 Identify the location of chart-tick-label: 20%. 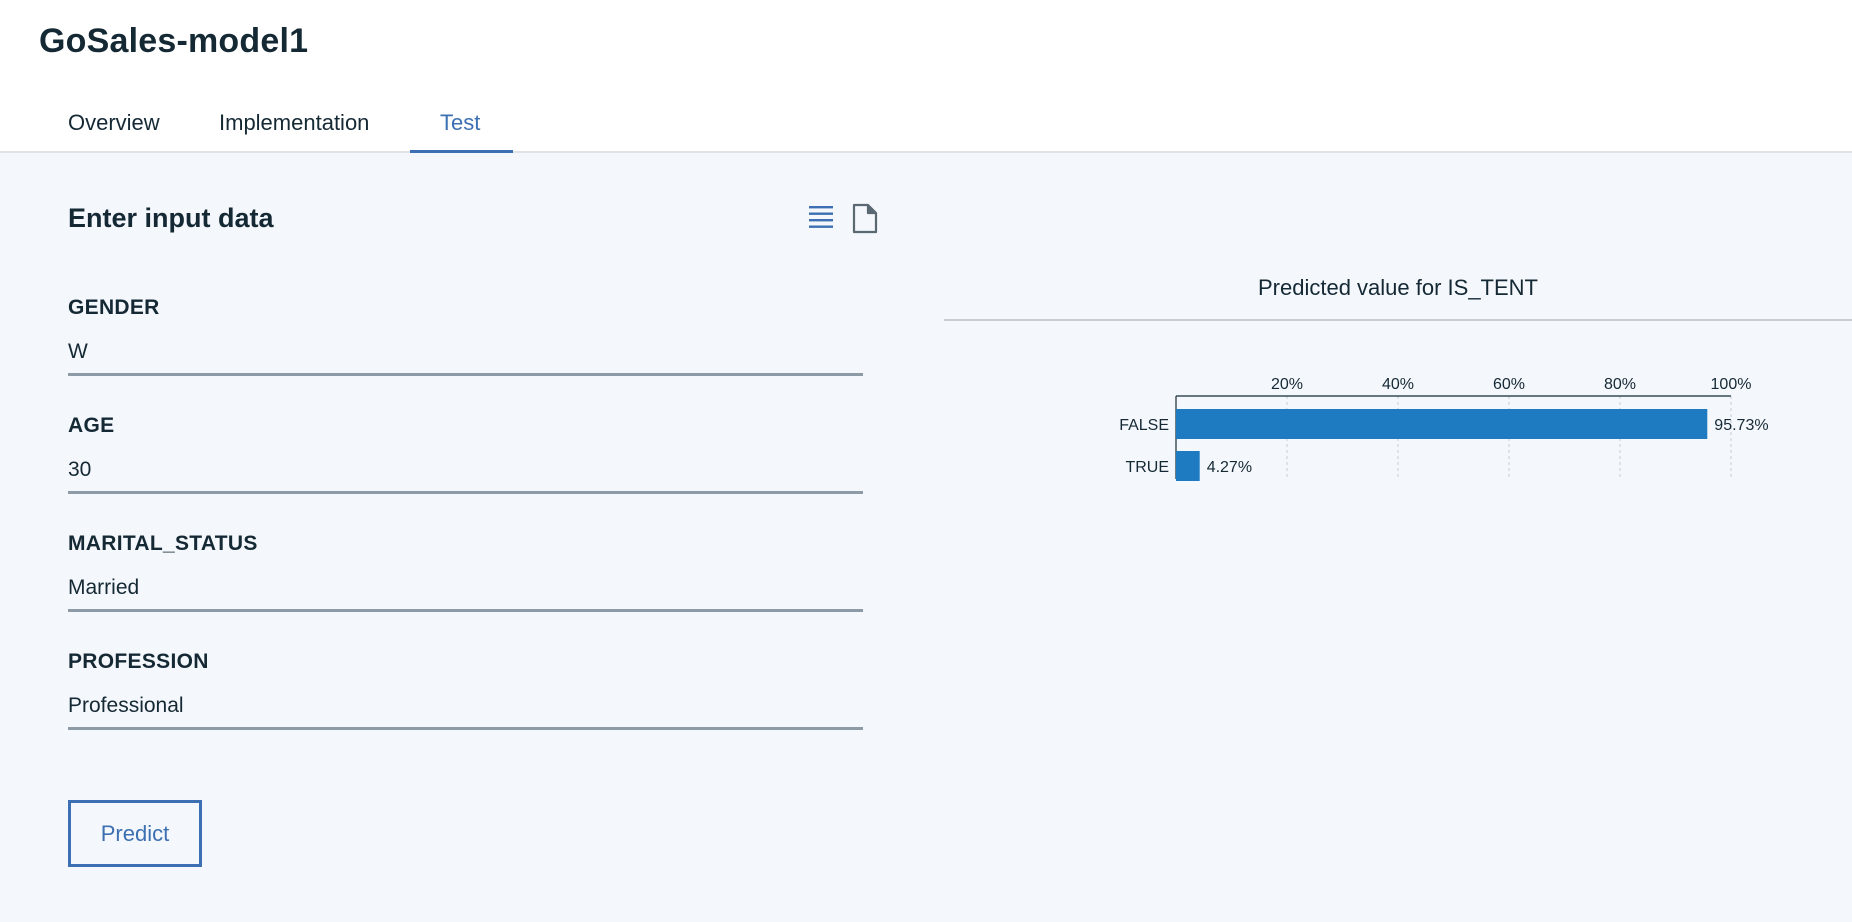
(1287, 384).